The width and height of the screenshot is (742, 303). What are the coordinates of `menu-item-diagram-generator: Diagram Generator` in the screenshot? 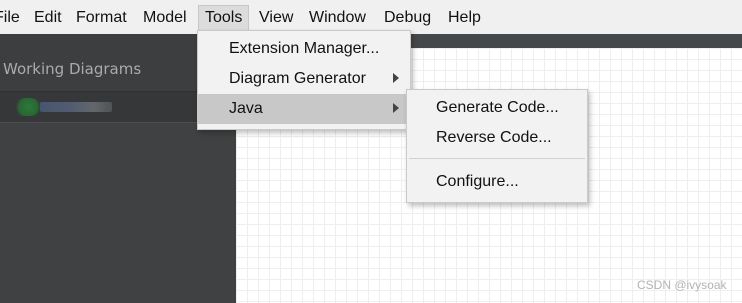 It's located at (304, 79).